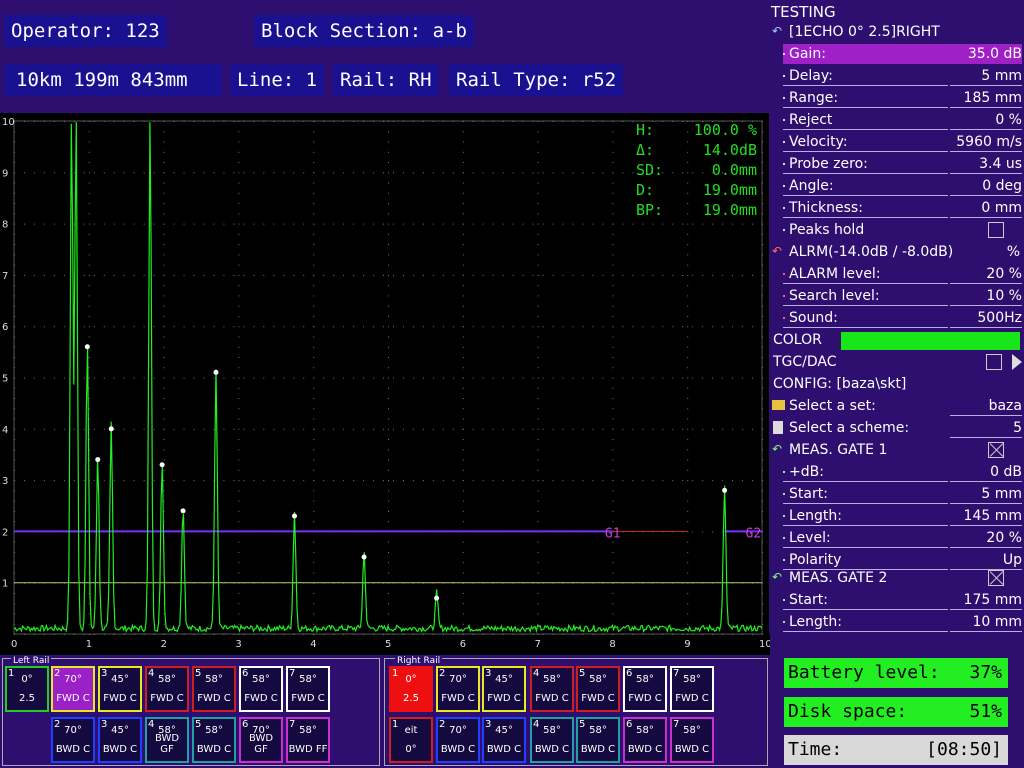 Image resolution: width=1024 pixels, height=768 pixels. What do you see at coordinates (896, 363) in the screenshot?
I see `tgc-row: TGC/DAC` at bounding box center [896, 363].